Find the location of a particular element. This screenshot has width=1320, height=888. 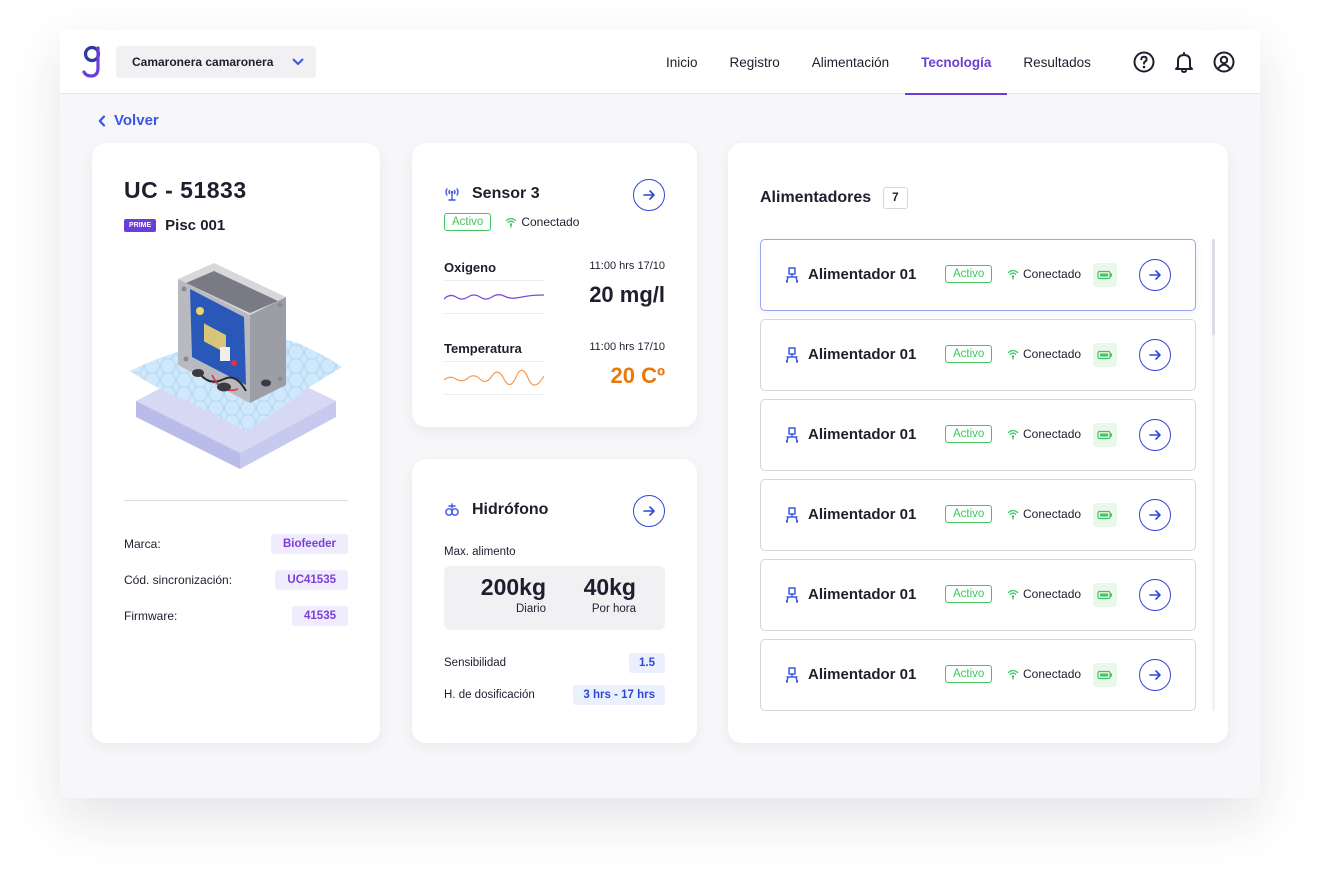

metric-name: Temperatura is located at coordinates (483, 348).